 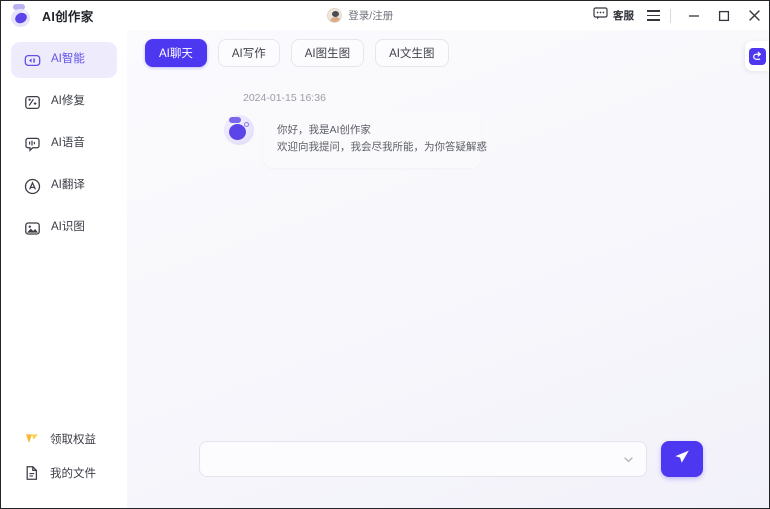 What do you see at coordinates (68, 143) in the screenshot?
I see `sidebar-item-label: AI语音` at bounding box center [68, 143].